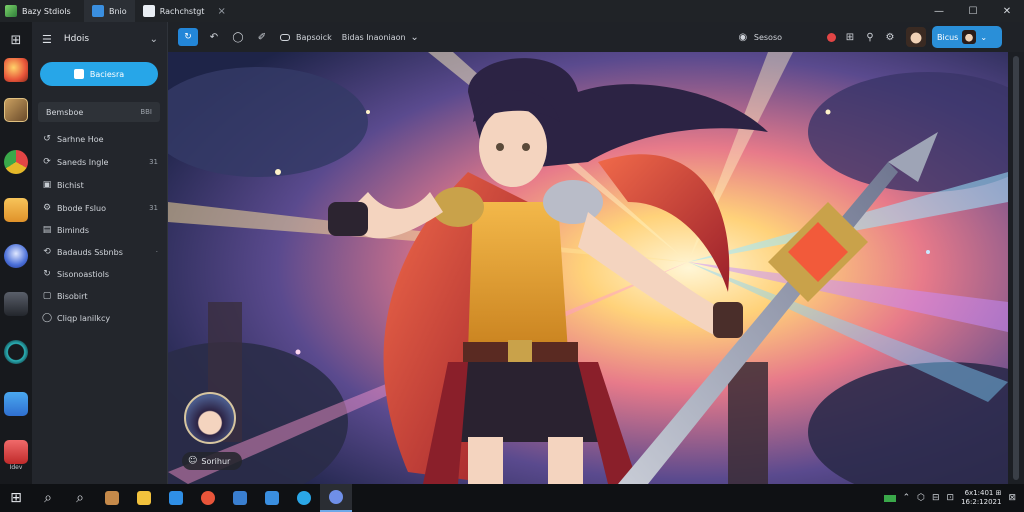 The image size is (1024, 512). What do you see at coordinates (47, 162) in the screenshot?
I see `refresh-icon: ⟳` at bounding box center [47, 162].